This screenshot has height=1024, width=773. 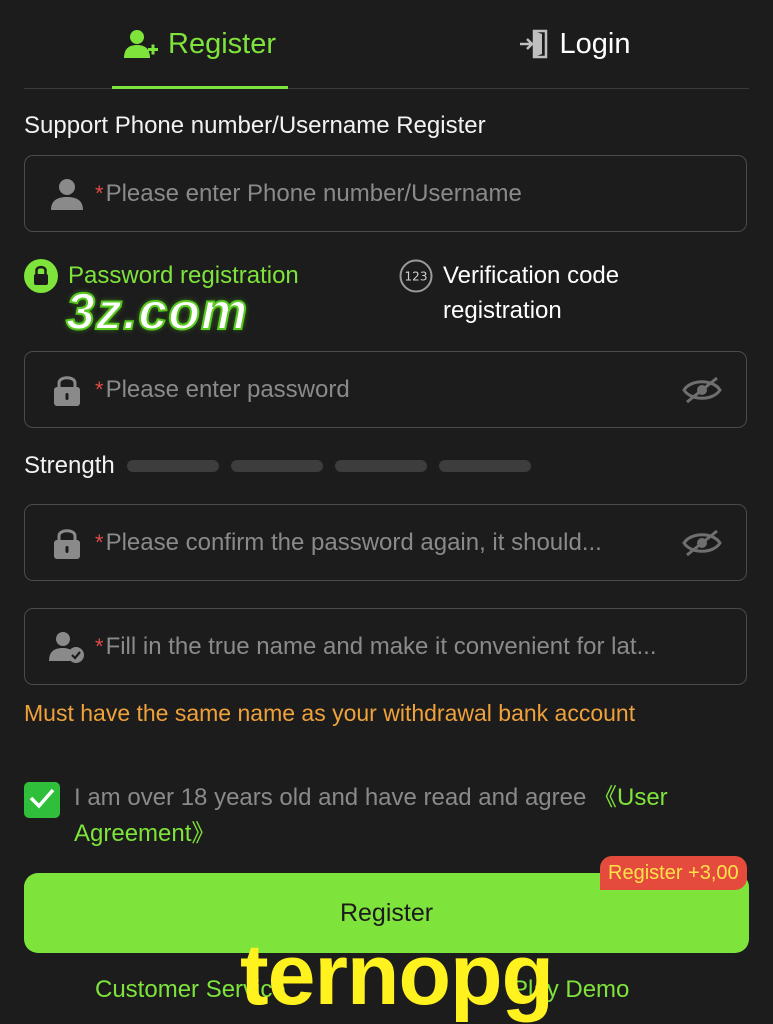 What do you see at coordinates (222, 43) in the screenshot?
I see `tab-register-label: Register` at bounding box center [222, 43].